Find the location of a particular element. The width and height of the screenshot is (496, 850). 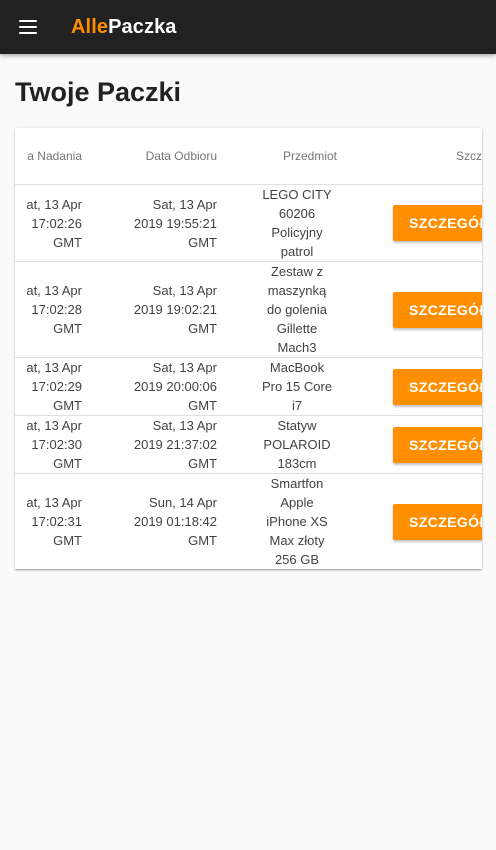

app-bar: AllePaczka is located at coordinates (248, 27).